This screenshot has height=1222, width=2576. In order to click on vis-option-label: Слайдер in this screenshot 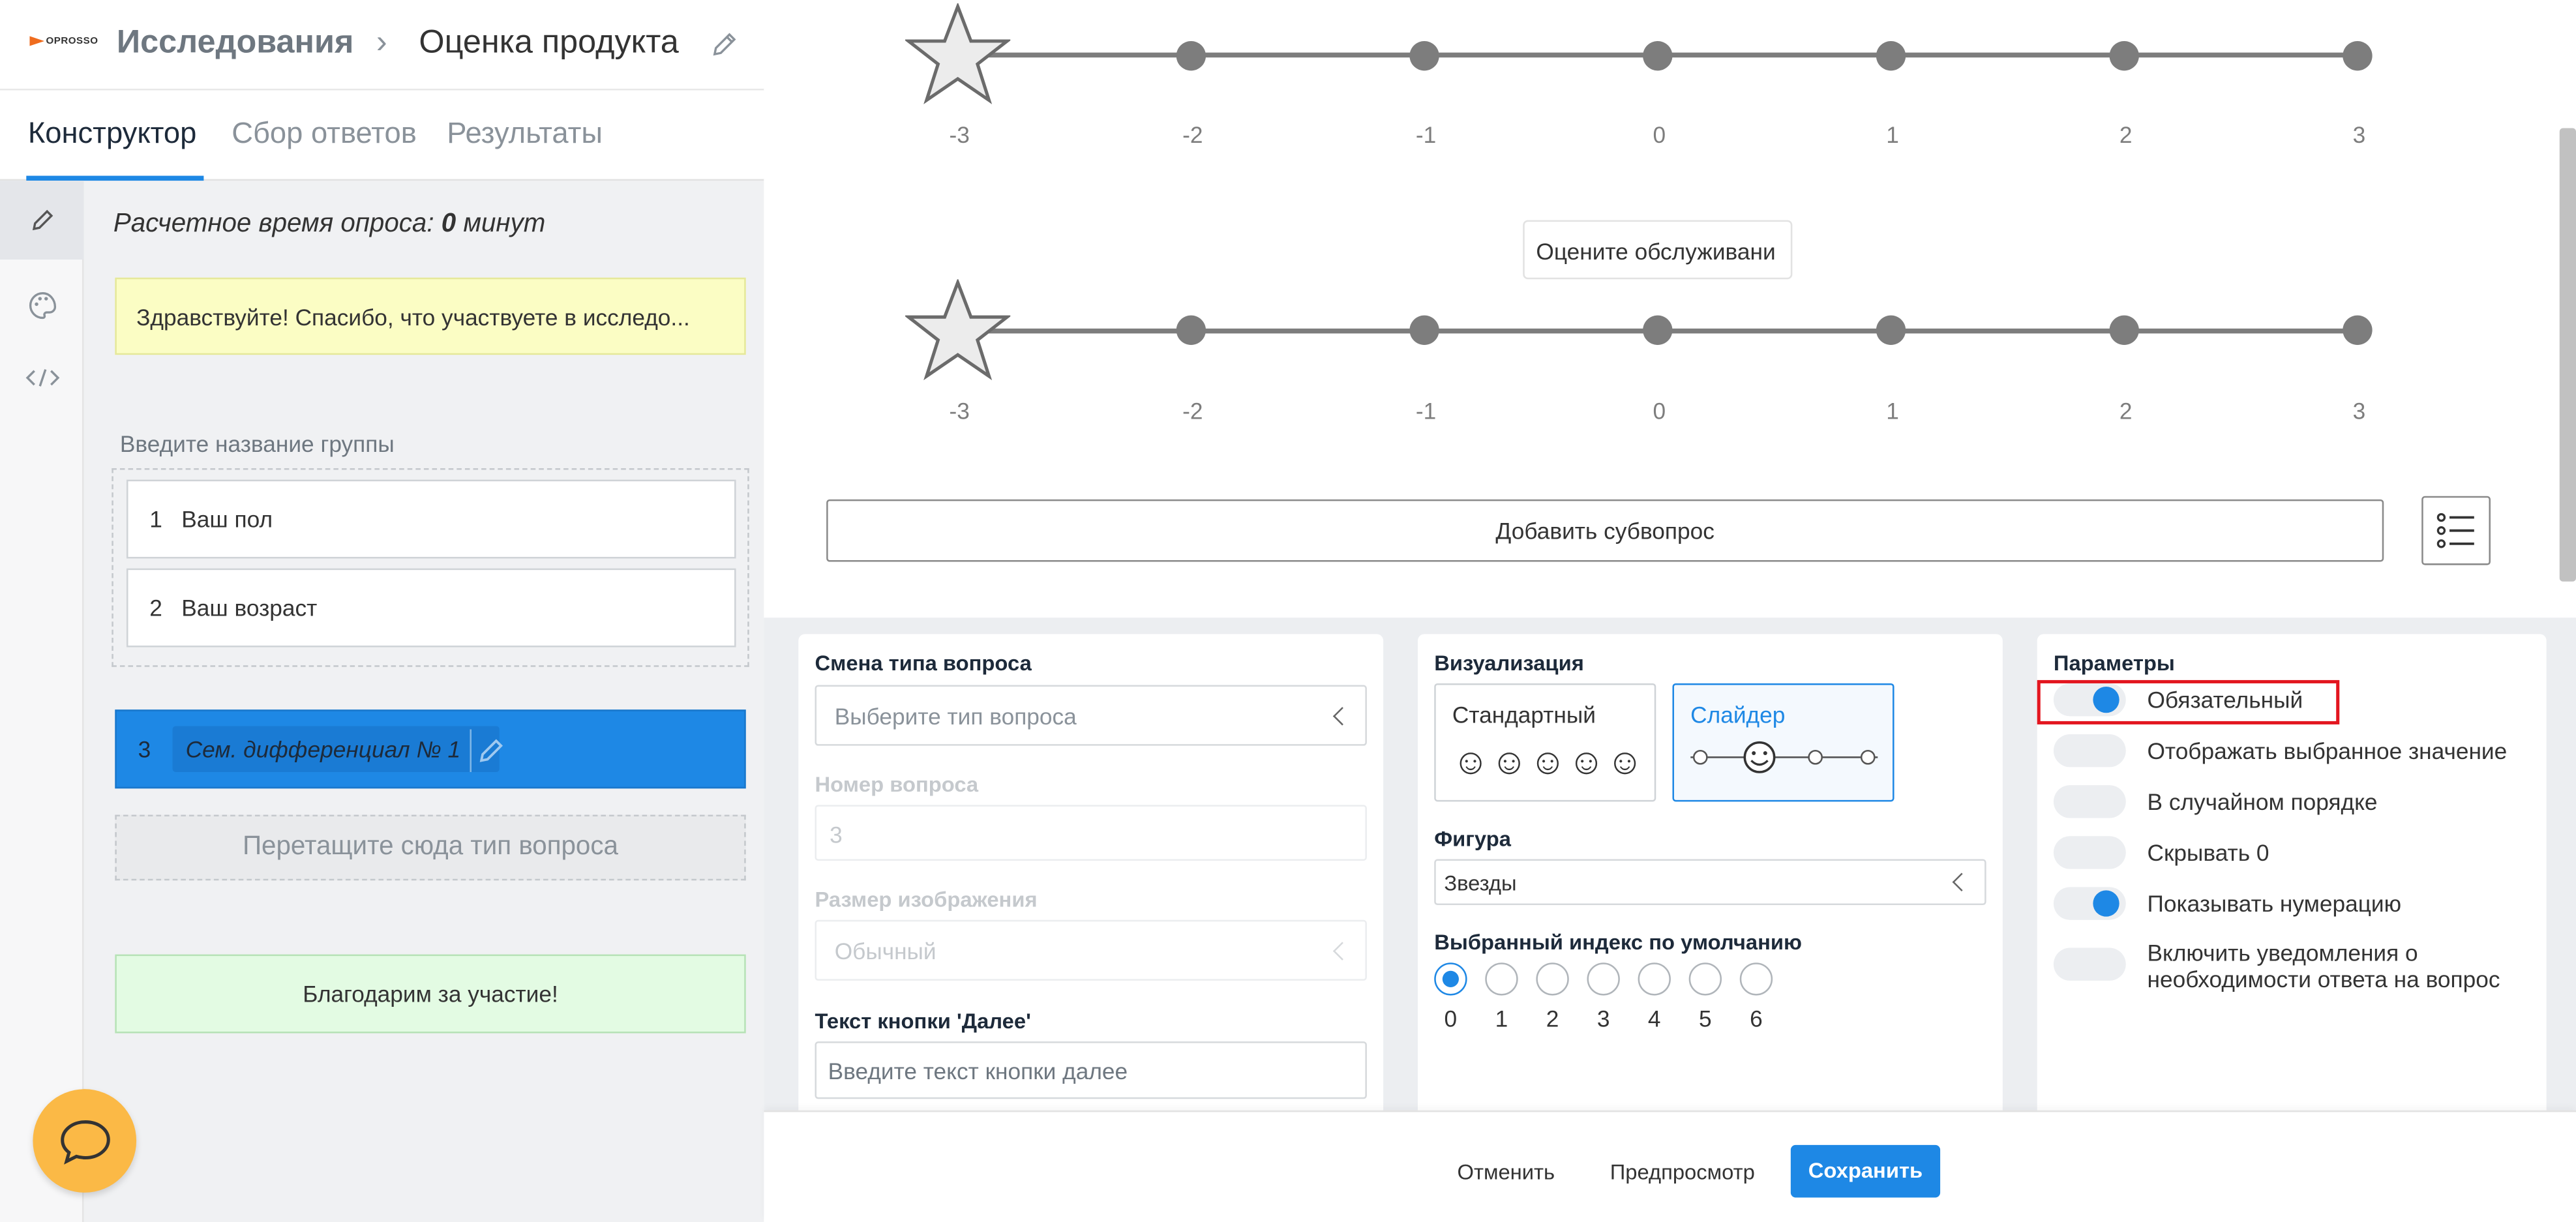, I will do `click(1738, 714)`.